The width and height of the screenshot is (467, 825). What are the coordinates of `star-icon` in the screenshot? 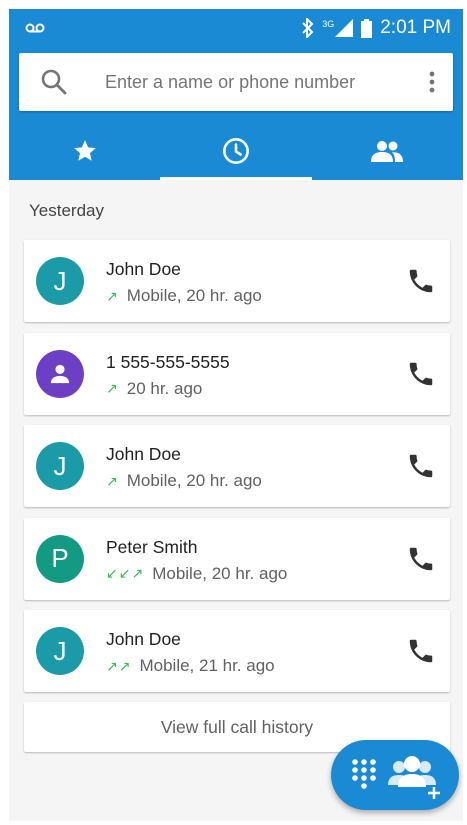 It's located at (84, 150).